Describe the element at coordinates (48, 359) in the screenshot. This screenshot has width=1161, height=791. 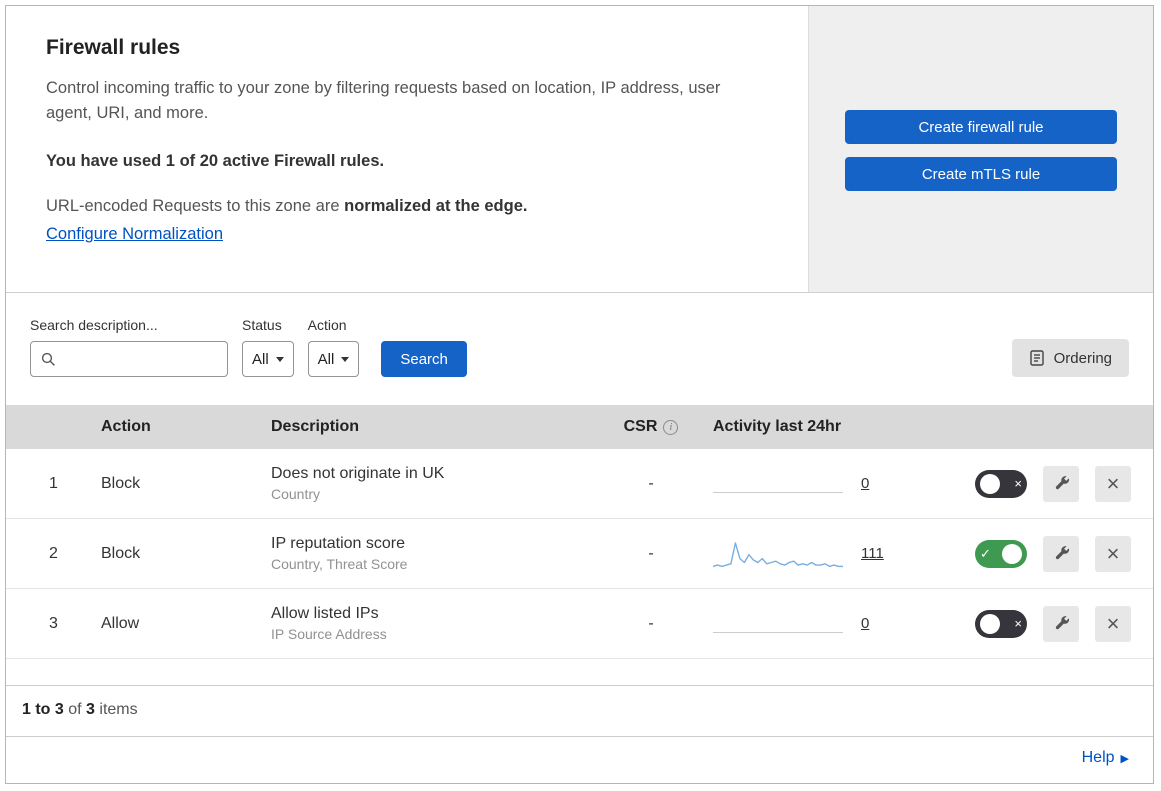
I see `search-icon` at that location.